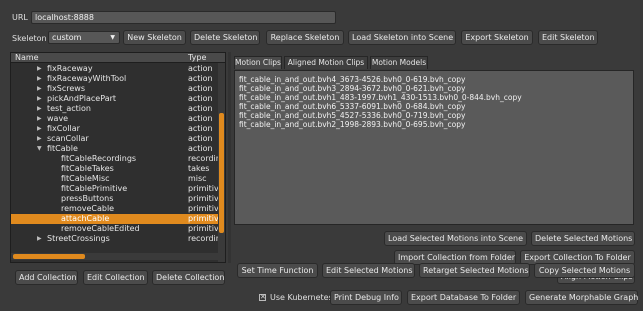 This screenshot has height=311, width=643. Describe the element at coordinates (87, 168) in the screenshot. I see `tree-row-name: fitCableTakes` at that location.